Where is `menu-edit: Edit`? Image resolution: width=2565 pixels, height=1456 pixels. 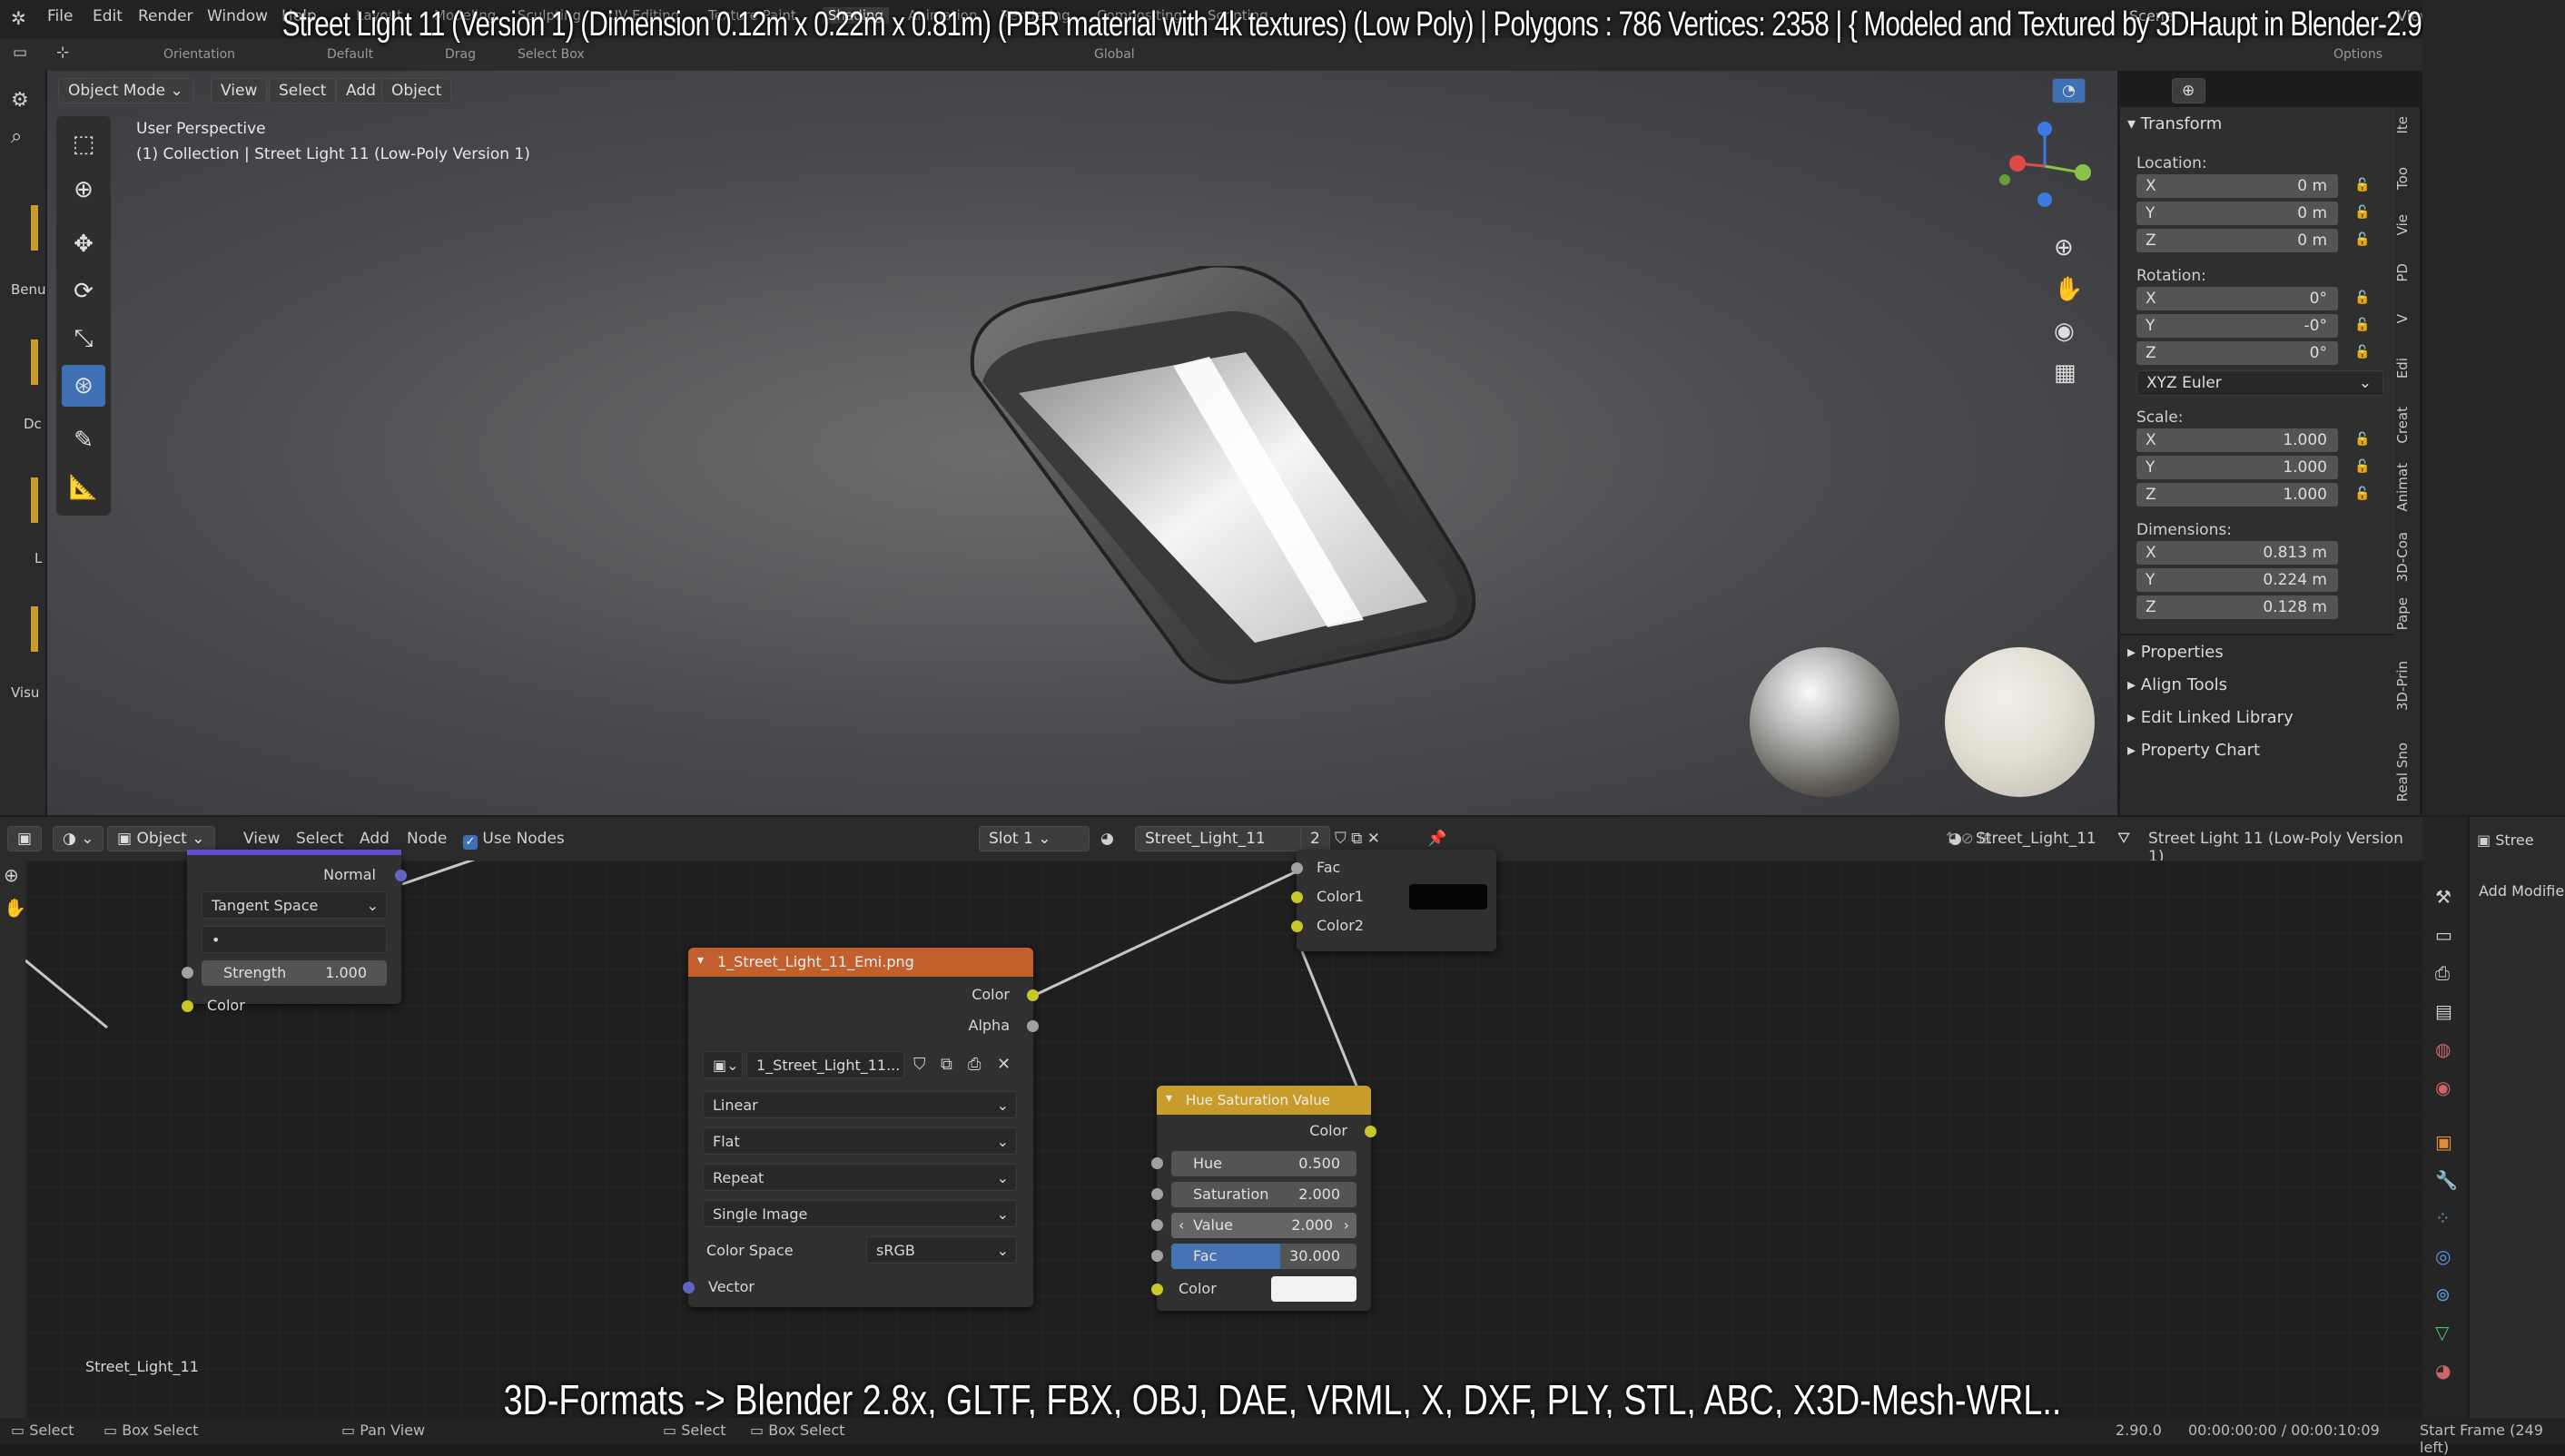 menu-edit: Edit is located at coordinates (108, 16).